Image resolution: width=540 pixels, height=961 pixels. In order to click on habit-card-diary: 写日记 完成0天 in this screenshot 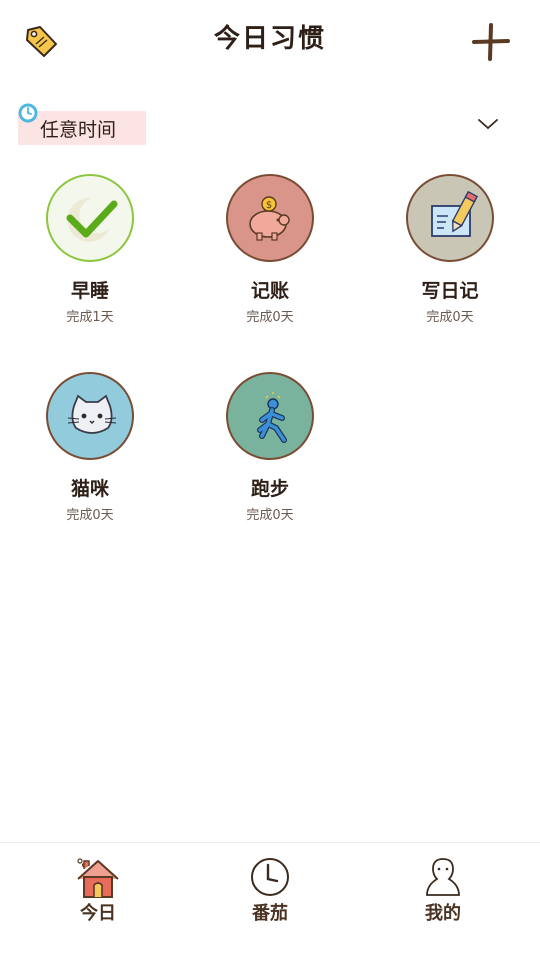, I will do `click(450, 249)`.